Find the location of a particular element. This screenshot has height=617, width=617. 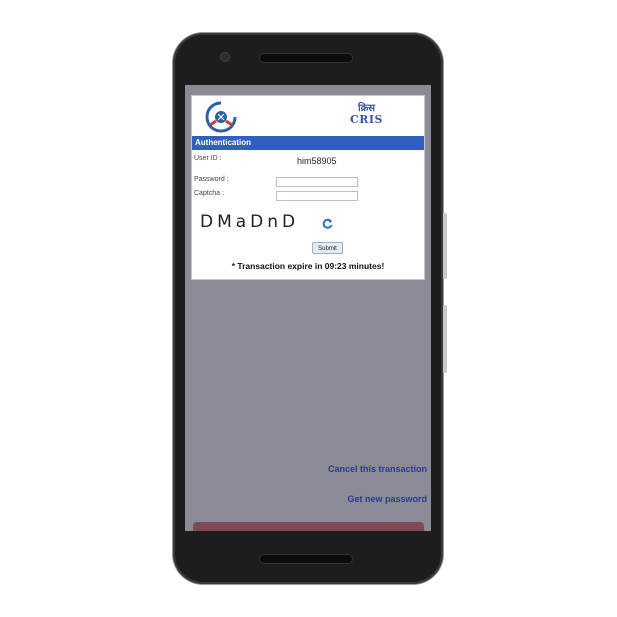

captcha-input is located at coordinates (317, 196).